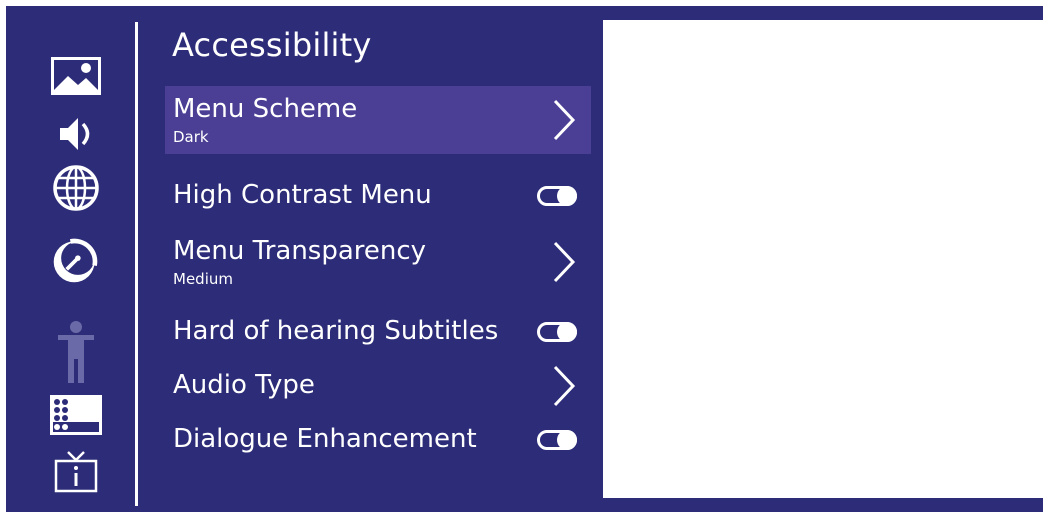 The image size is (1049, 518). Describe the element at coordinates (76, 260) in the screenshot. I see `satellite-icon` at that location.